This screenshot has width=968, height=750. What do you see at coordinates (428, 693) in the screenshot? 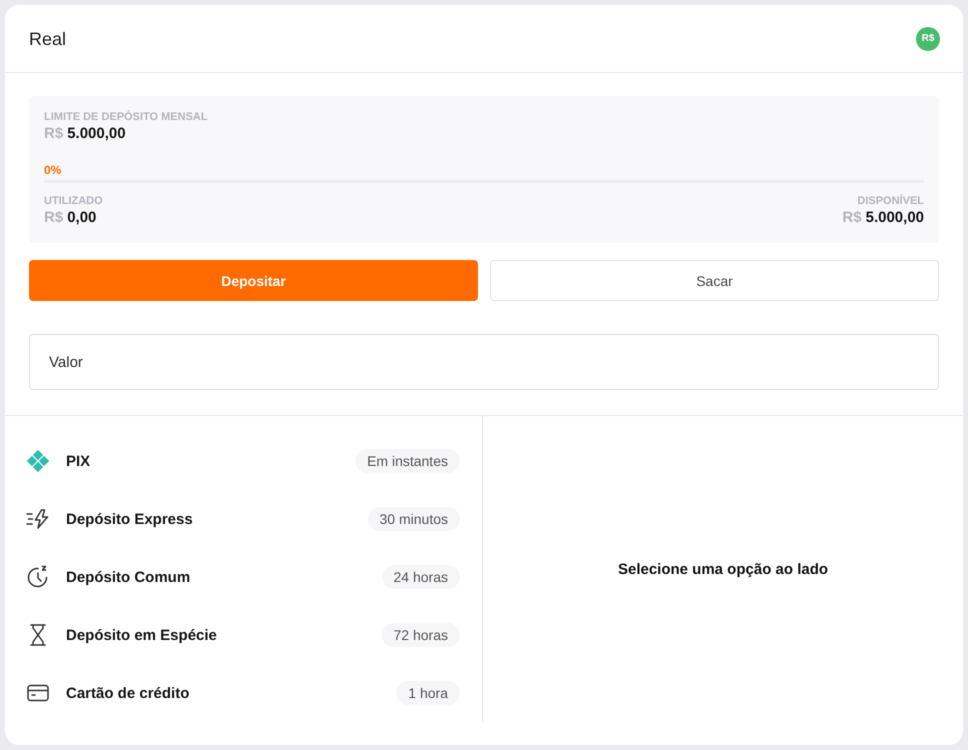
I see `duration-tag: 1 hora` at bounding box center [428, 693].